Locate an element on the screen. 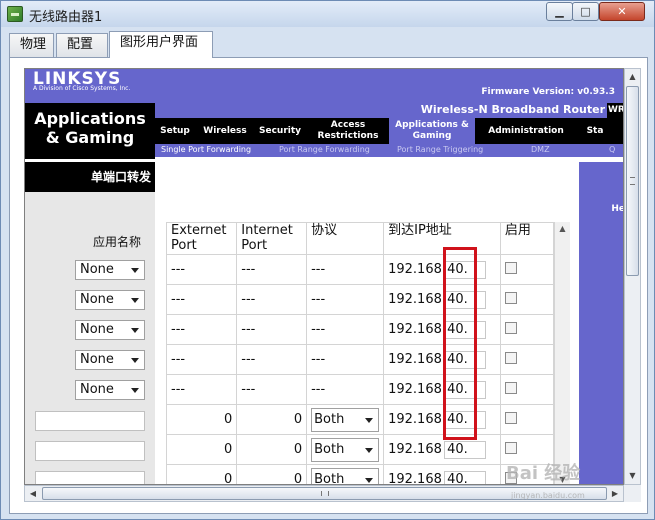  close-button: ✕ is located at coordinates (622, 11).